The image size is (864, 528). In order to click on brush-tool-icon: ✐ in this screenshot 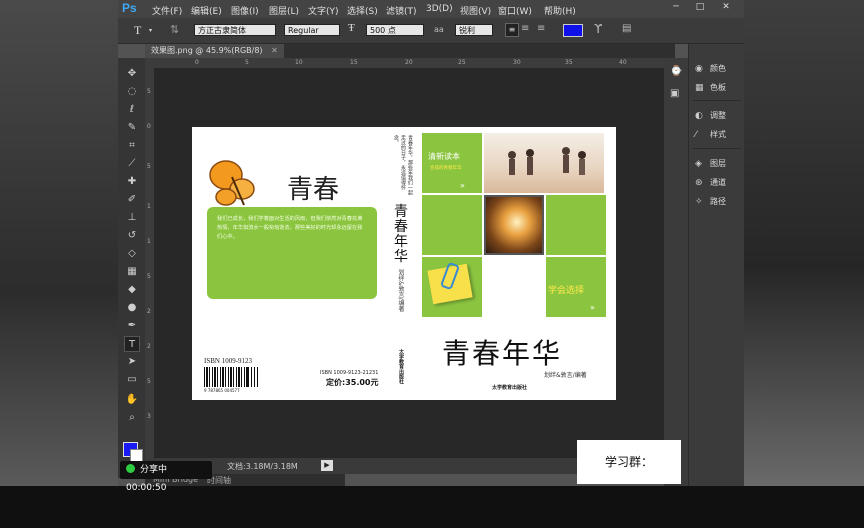, I will do `click(132, 200)`.